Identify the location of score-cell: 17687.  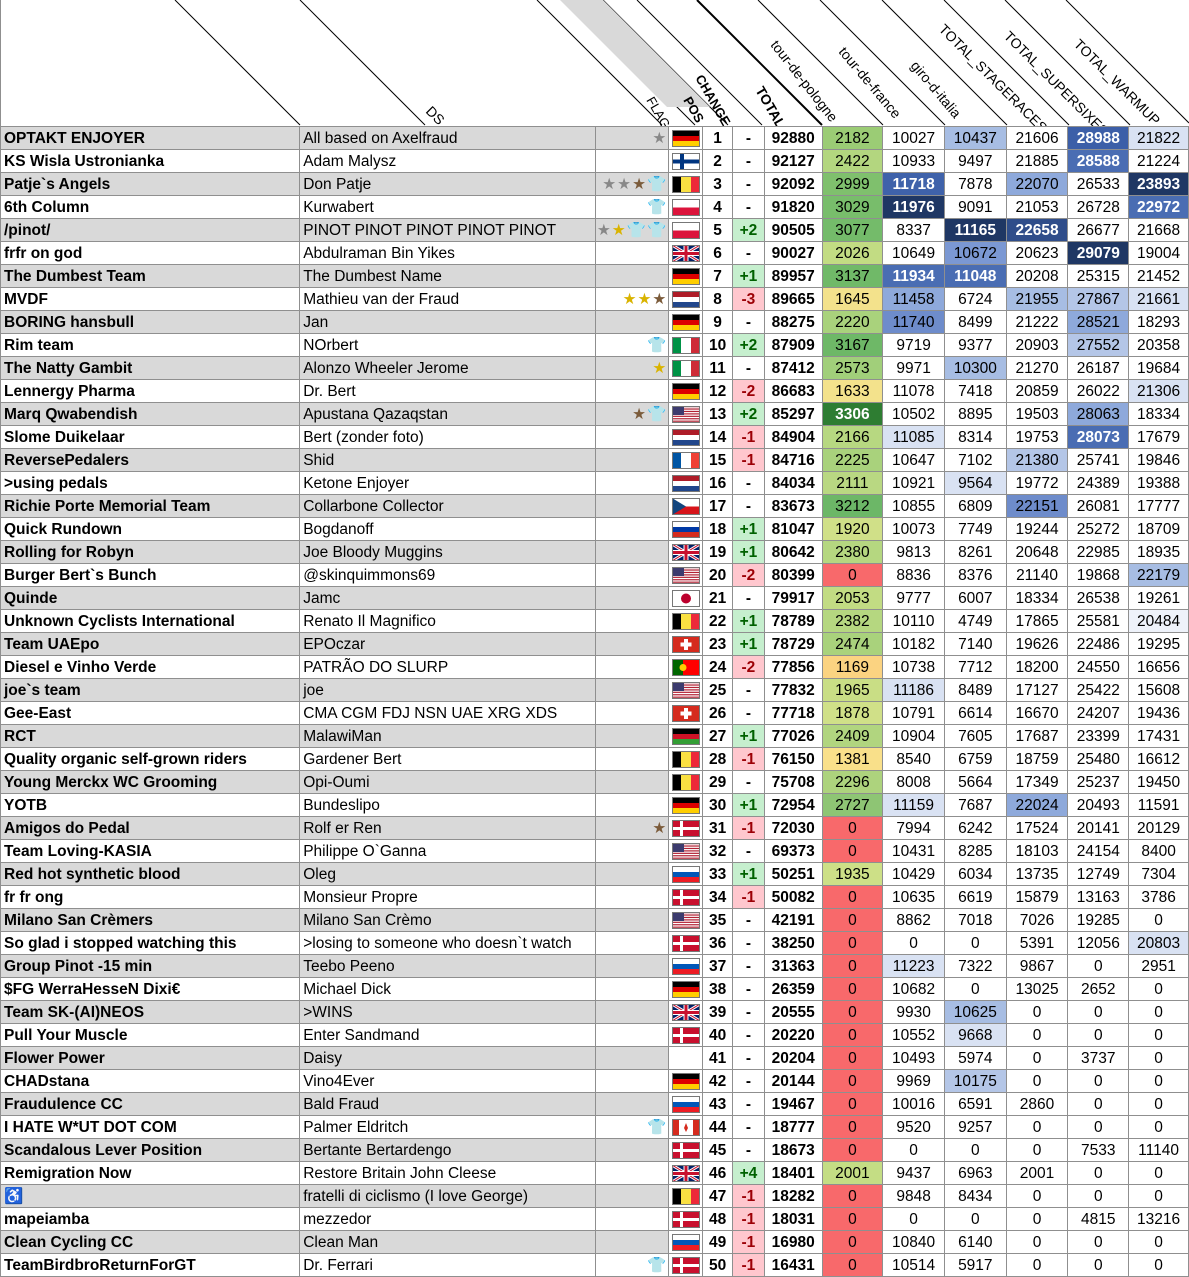
(1037, 736).